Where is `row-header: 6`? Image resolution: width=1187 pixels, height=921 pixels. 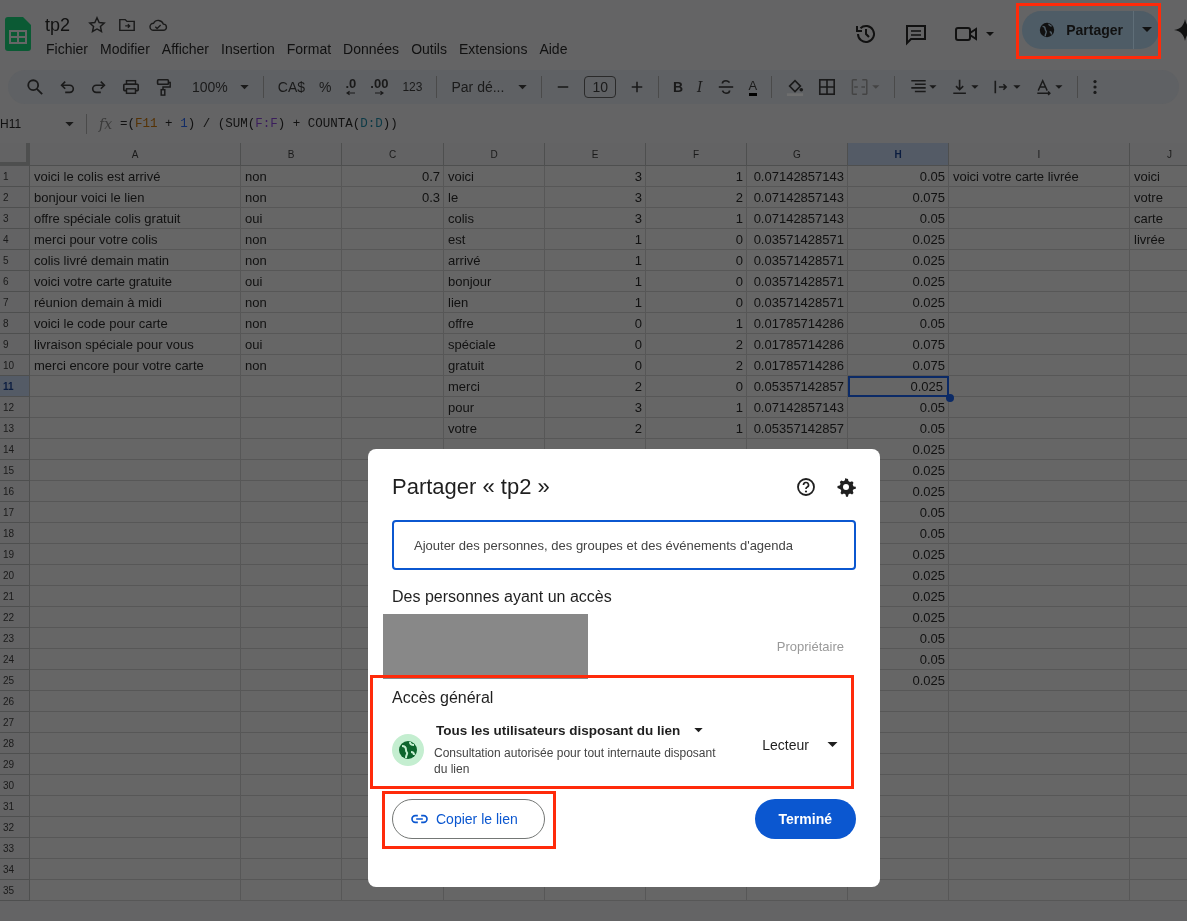 row-header: 6 is located at coordinates (15, 281).